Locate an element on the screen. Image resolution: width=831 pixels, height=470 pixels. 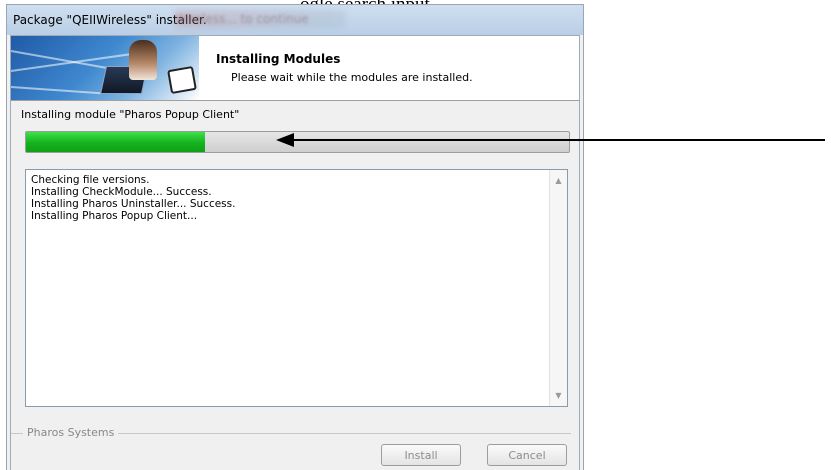
log-line: Installing CheckModule... Success. is located at coordinates (121, 192).